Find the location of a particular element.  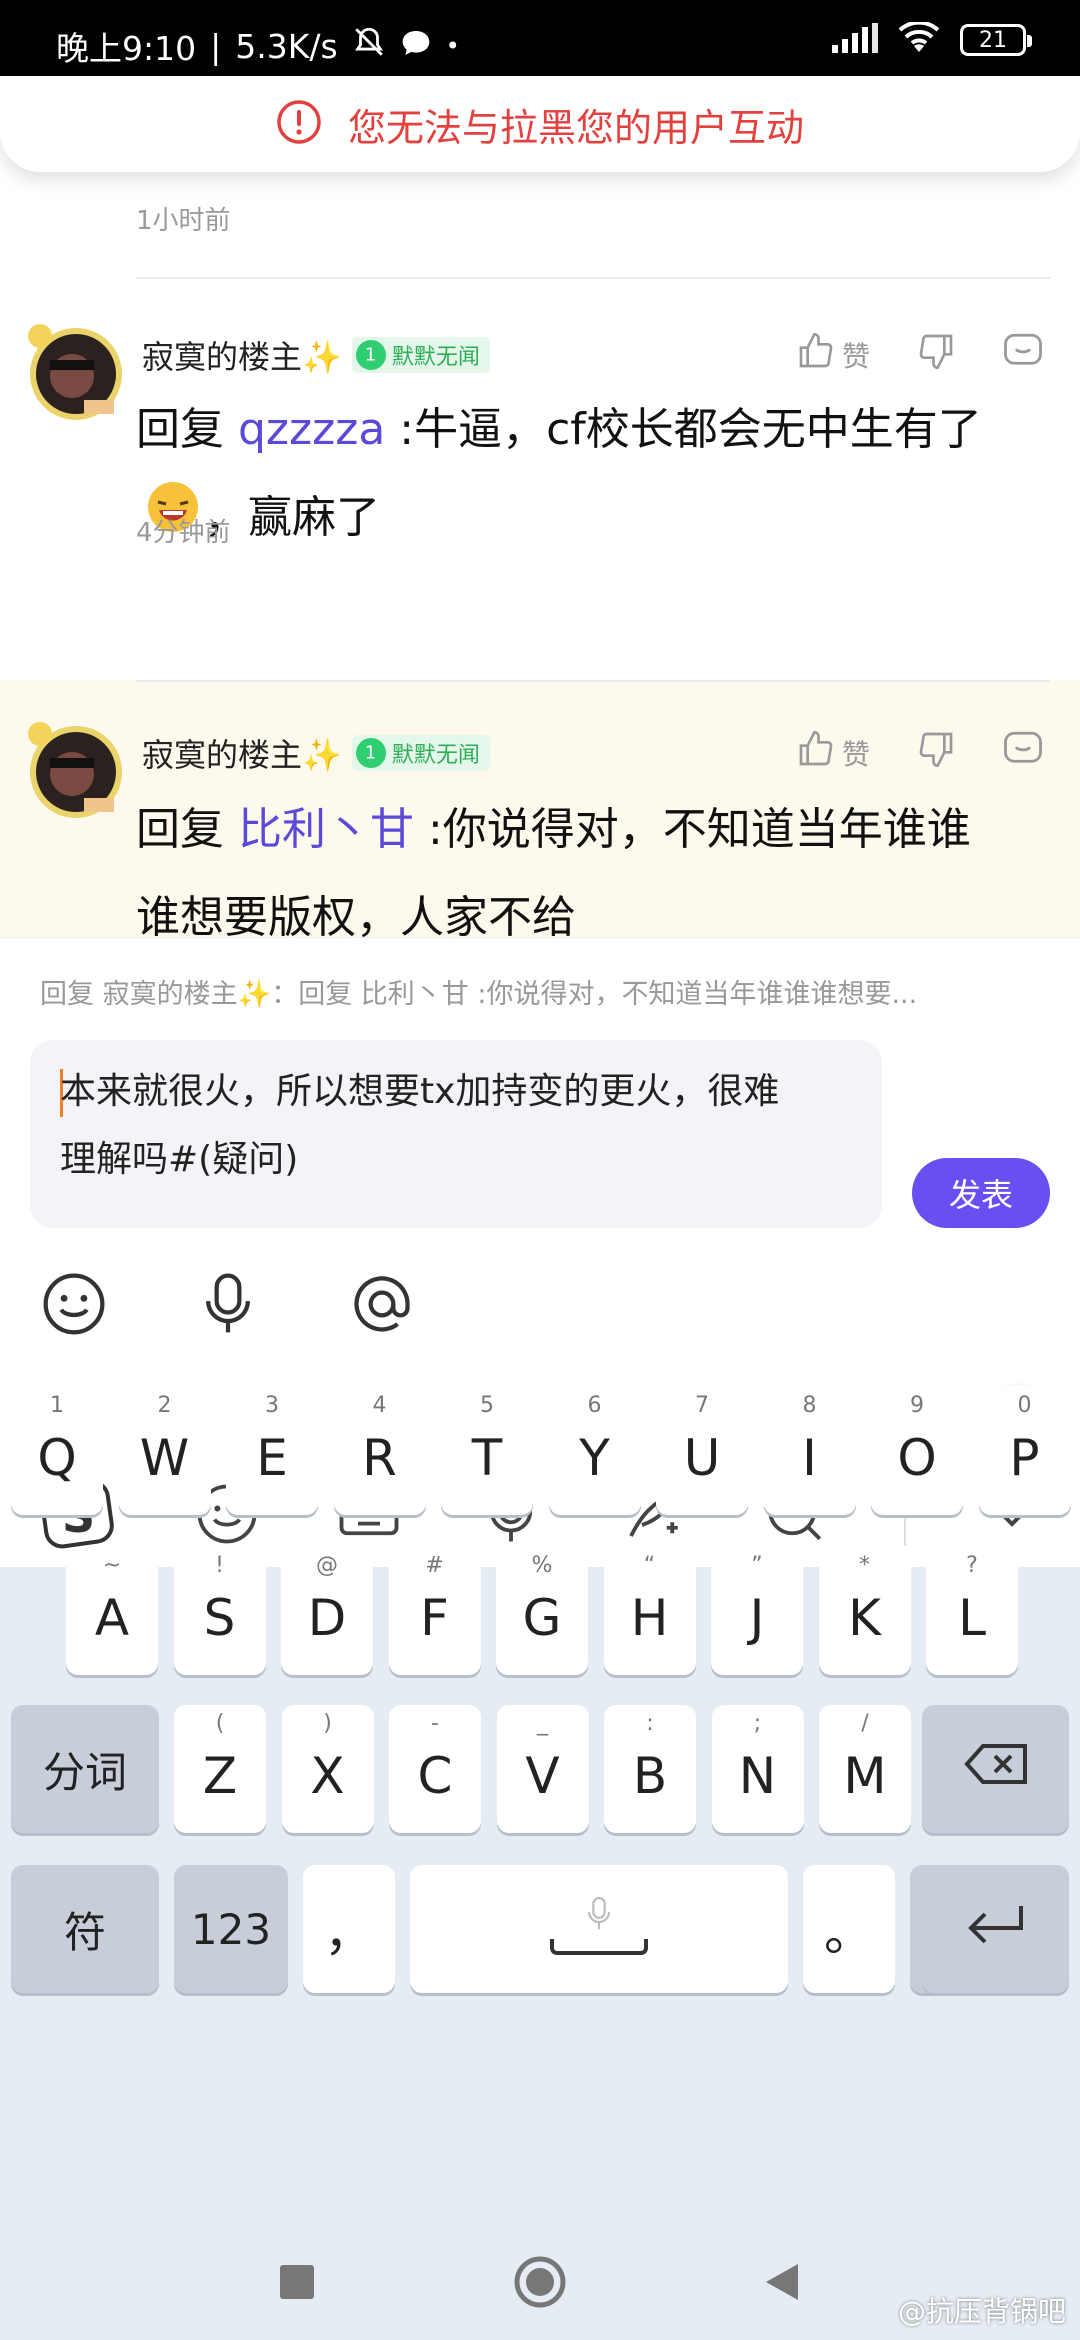

chat-bubble-icon is located at coordinates (416, 46).